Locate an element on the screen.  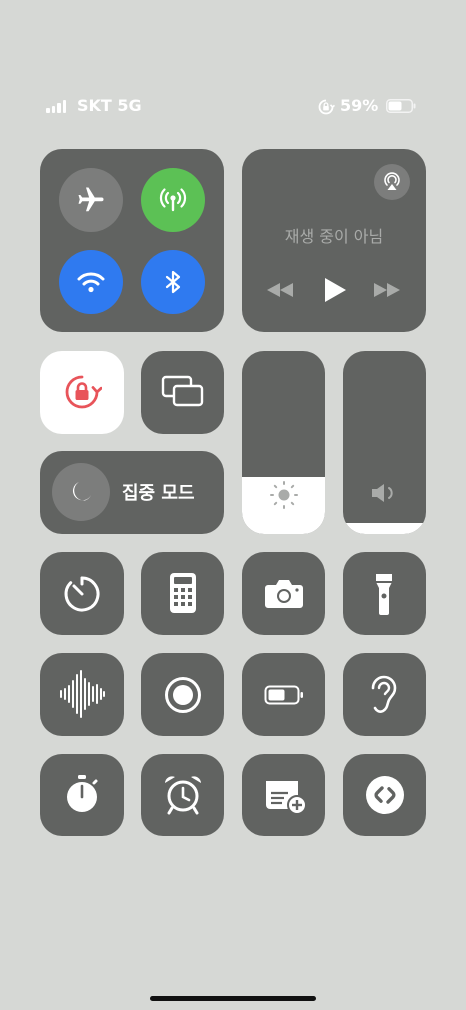
hearing-button is located at coordinates (384, 694).